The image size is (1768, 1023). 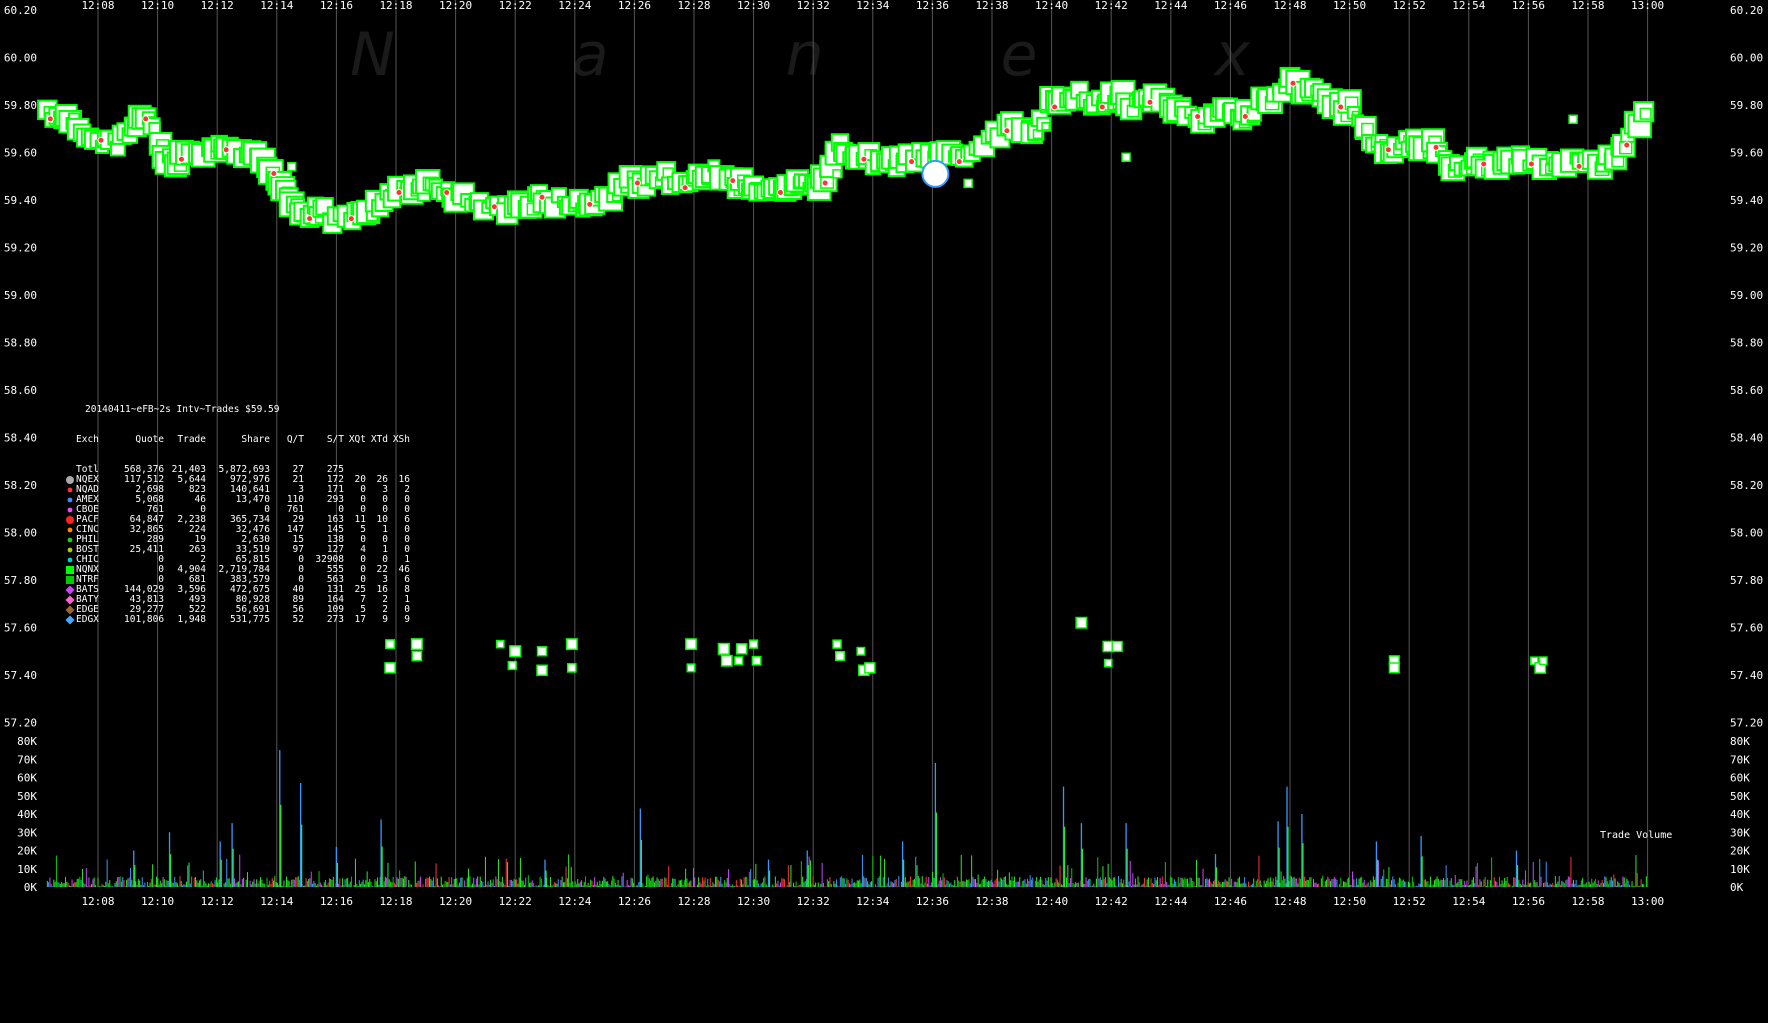 What do you see at coordinates (872, 6) in the screenshot?
I see `x-tick-label: 12:34` at bounding box center [872, 6].